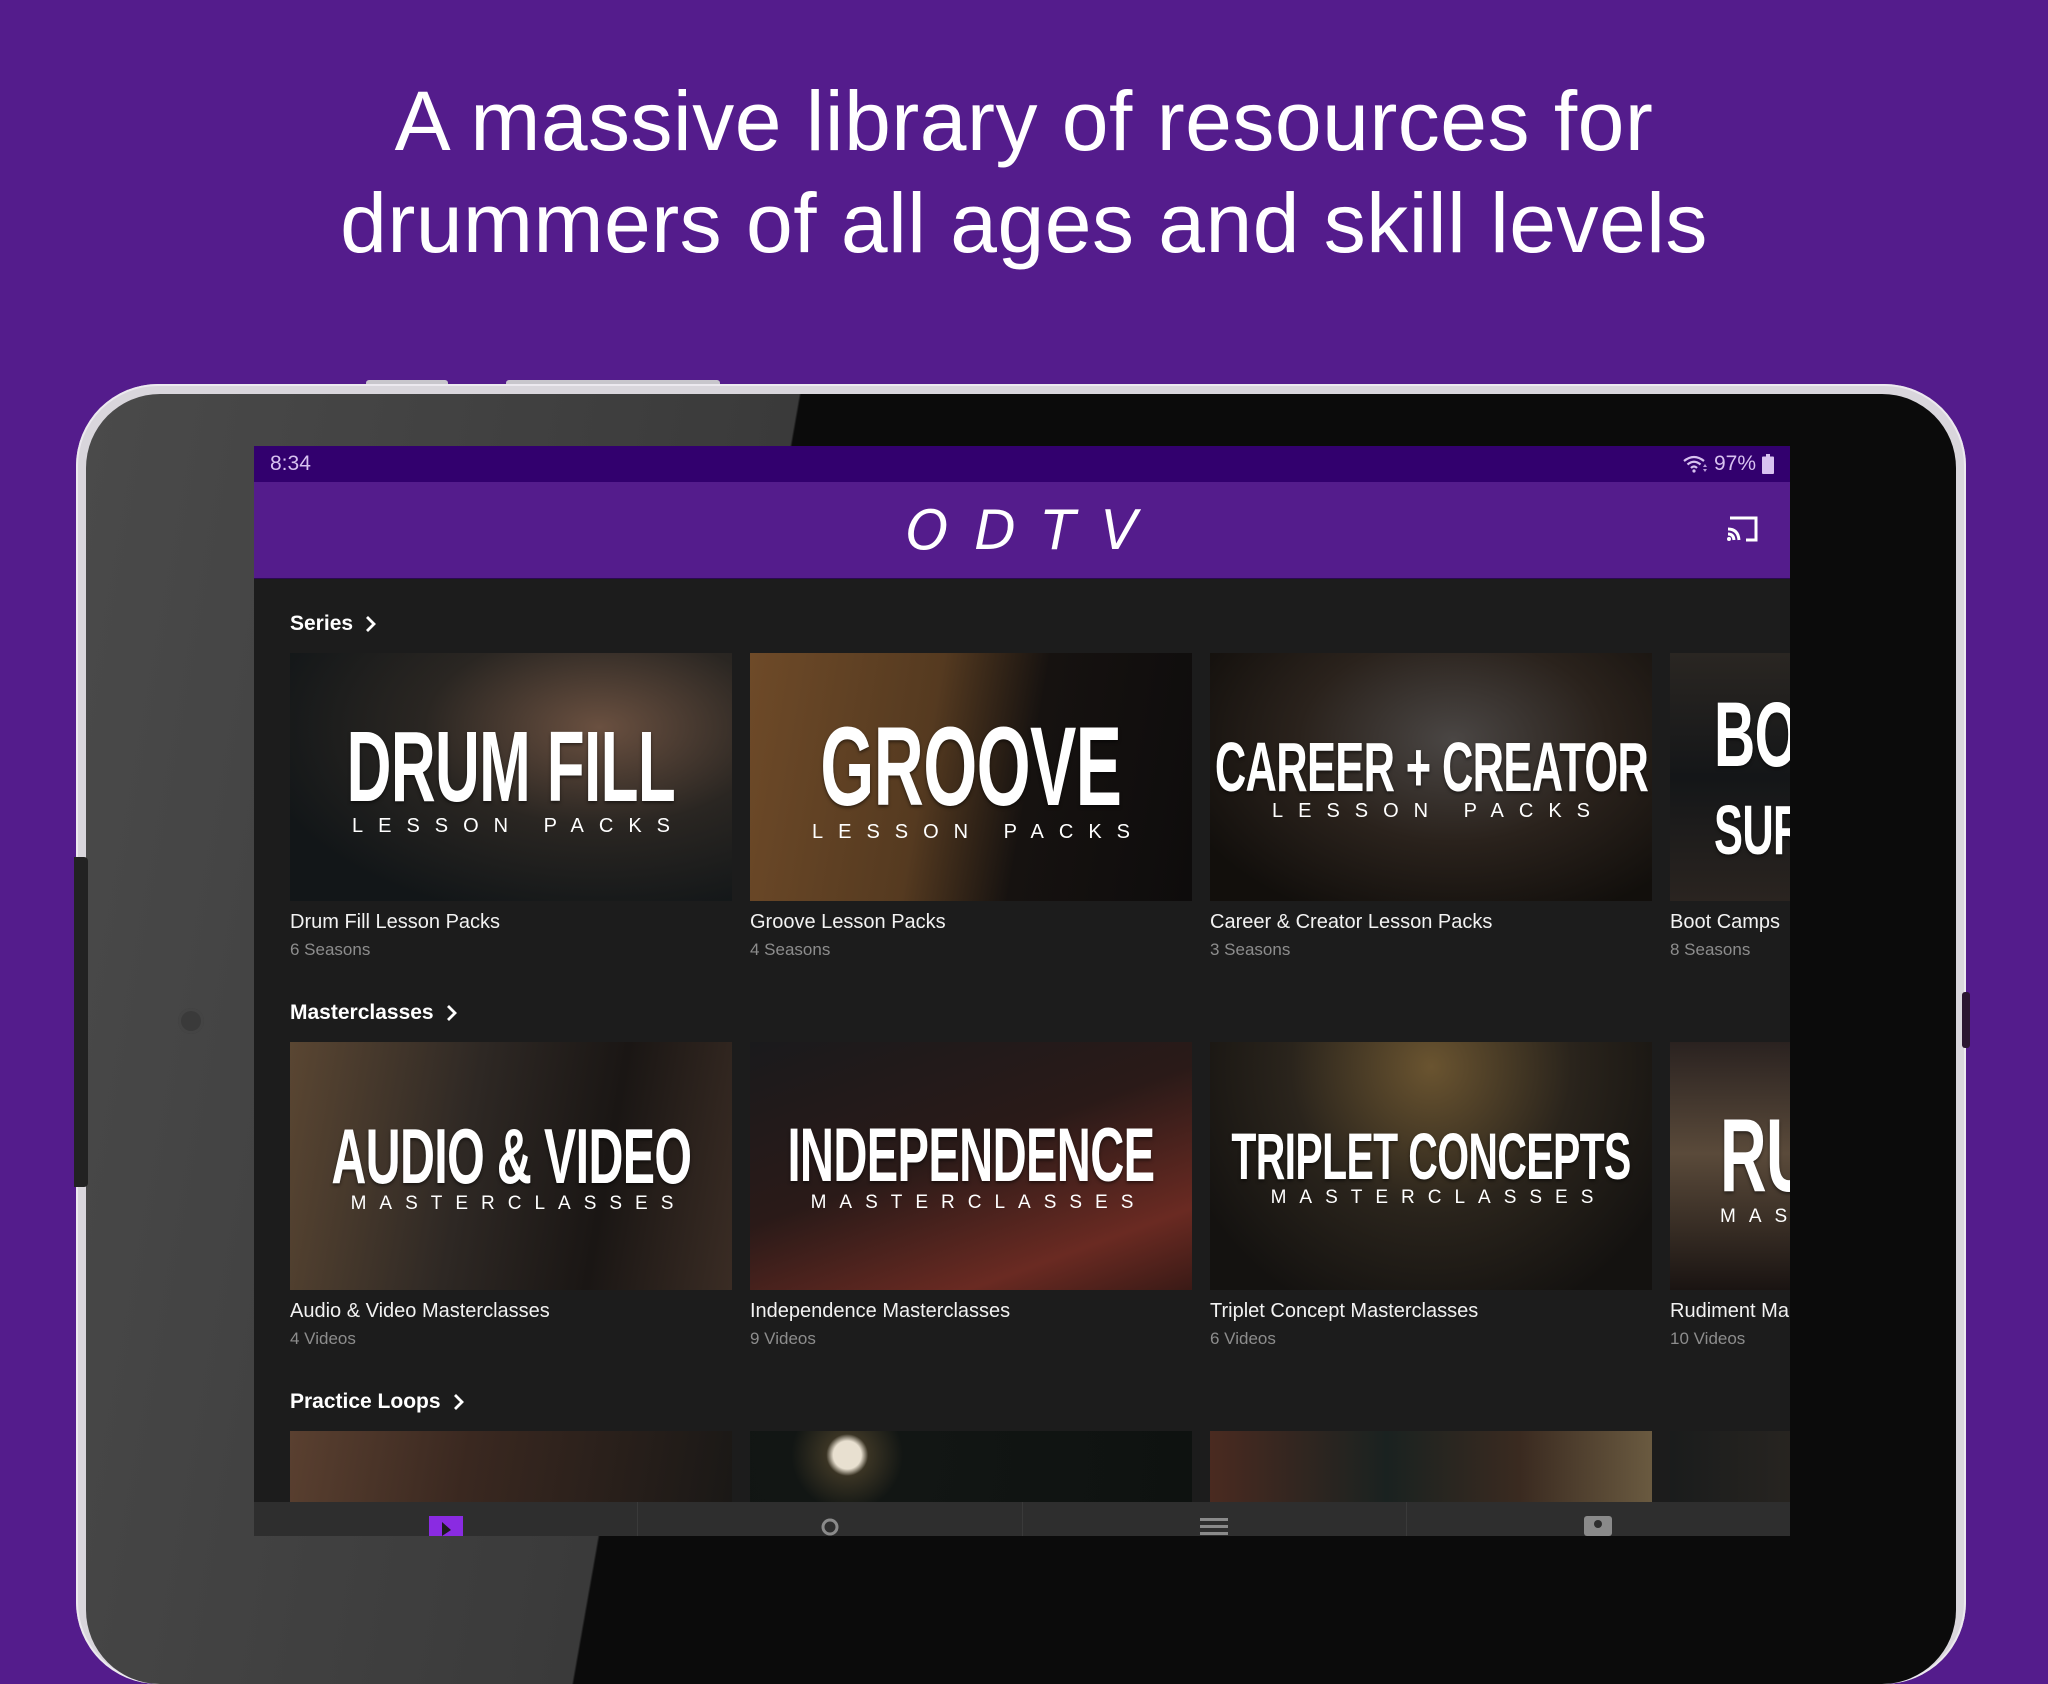 Image resolution: width=2048 pixels, height=1684 pixels. I want to click on nav-item-watch, so click(446, 1519).